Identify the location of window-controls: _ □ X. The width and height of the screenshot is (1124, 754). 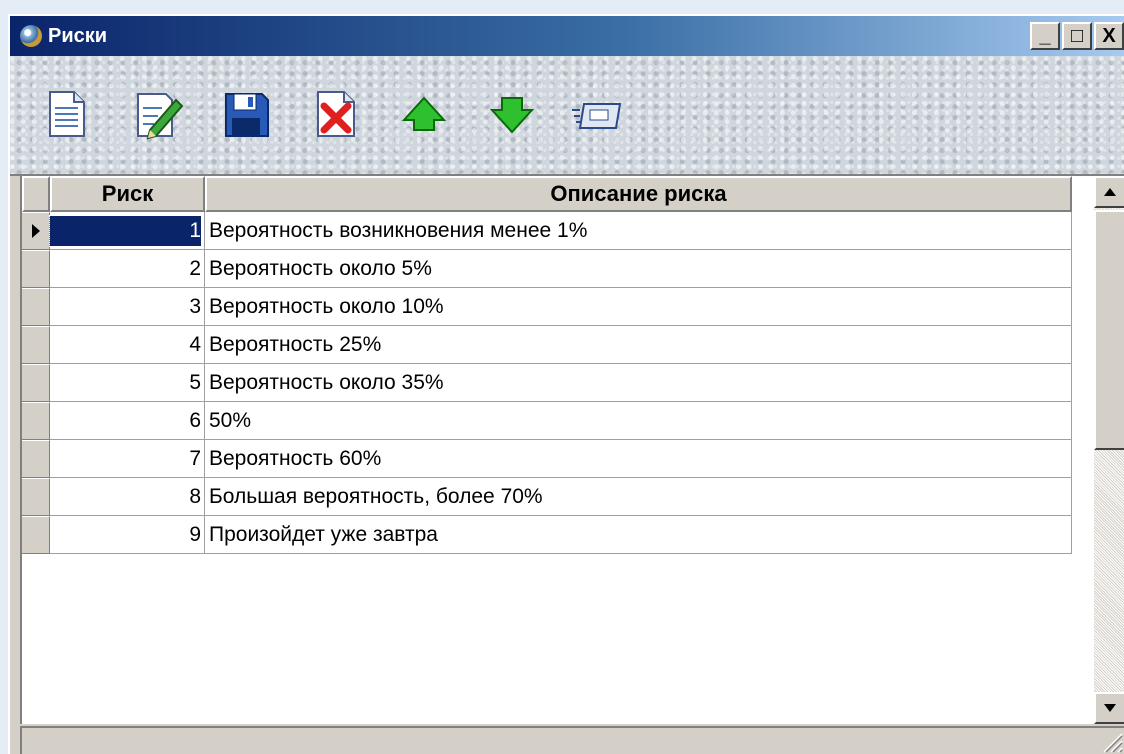
(1077, 36).